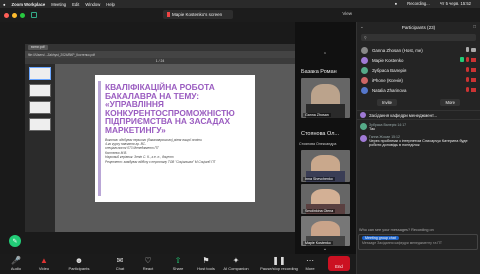 This screenshot has width=480, height=274. What do you see at coordinates (310, 260) in the screenshot?
I see `more-dots-icon: ⋯` at bounding box center [310, 260].